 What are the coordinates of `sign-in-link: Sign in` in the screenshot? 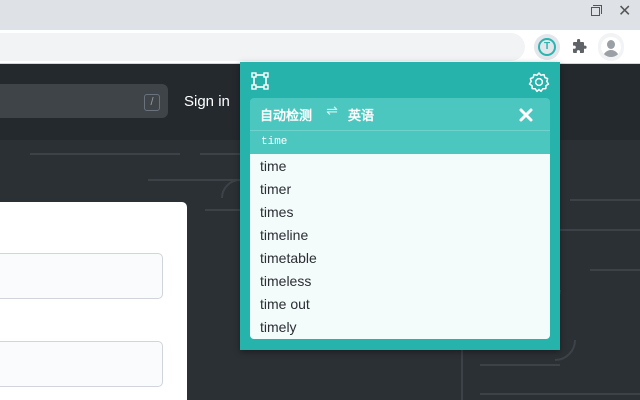 It's located at (207, 101).